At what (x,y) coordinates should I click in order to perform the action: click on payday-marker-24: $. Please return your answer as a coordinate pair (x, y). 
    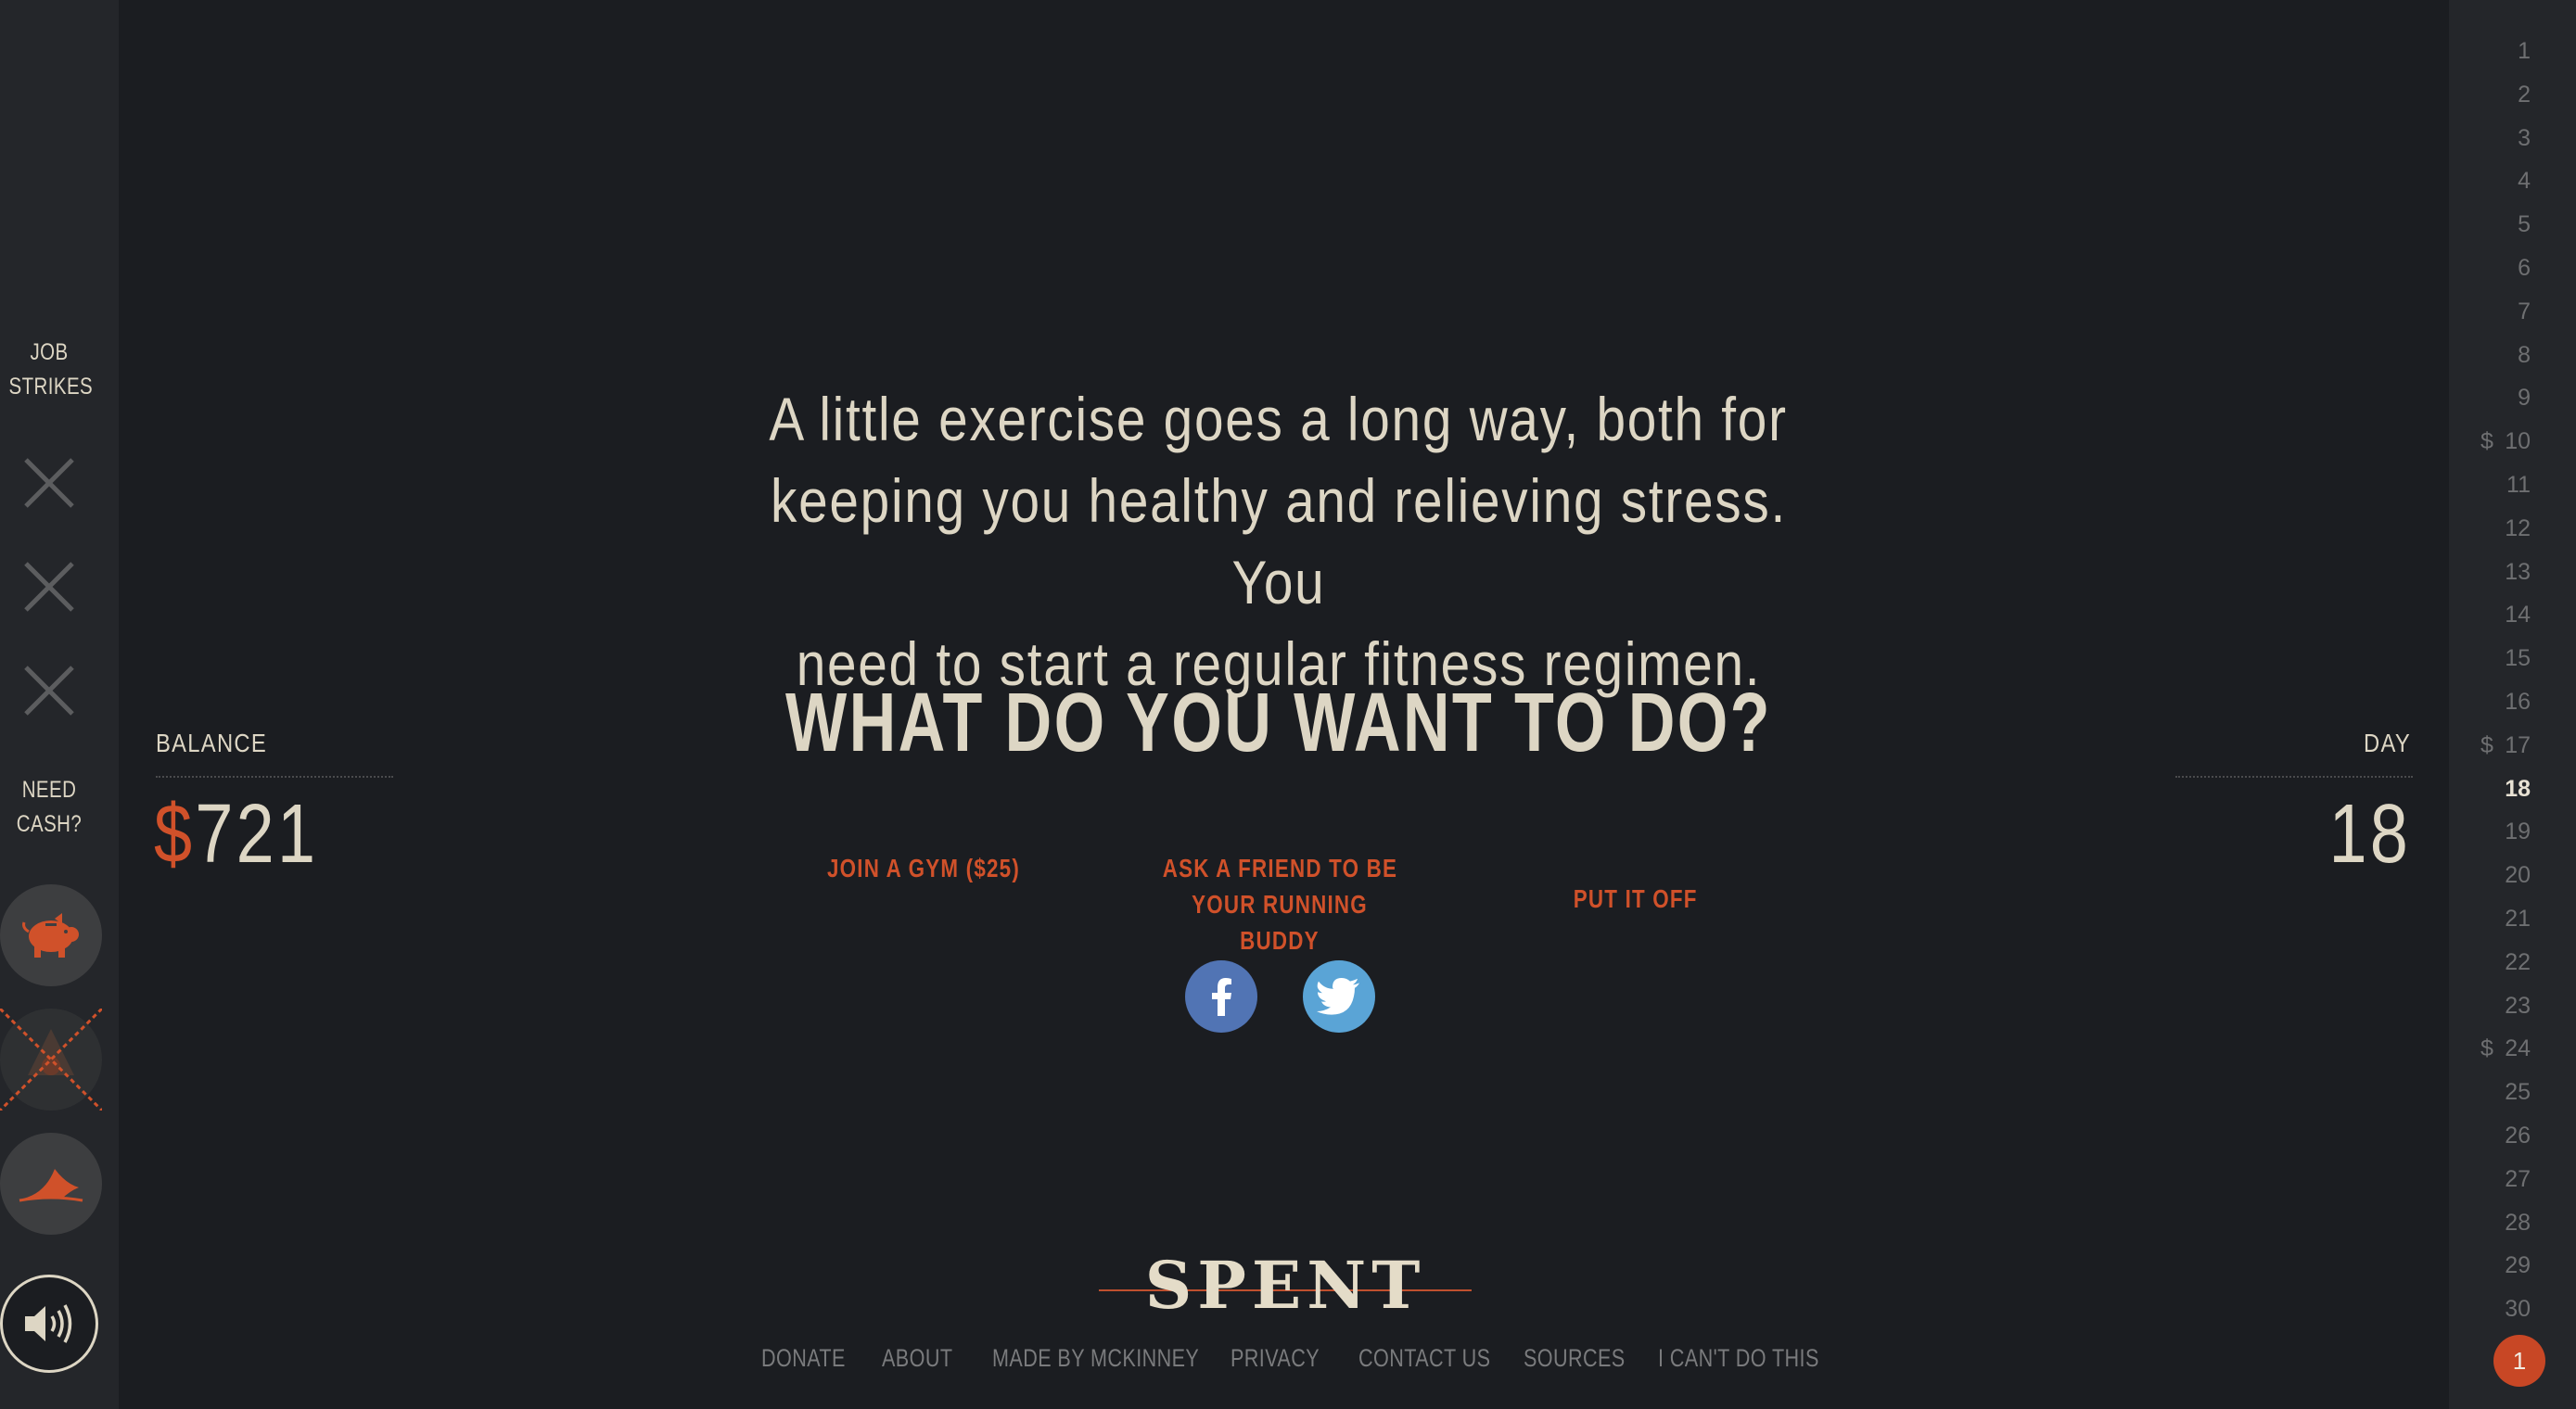
    Looking at the image, I should click on (2486, 1048).